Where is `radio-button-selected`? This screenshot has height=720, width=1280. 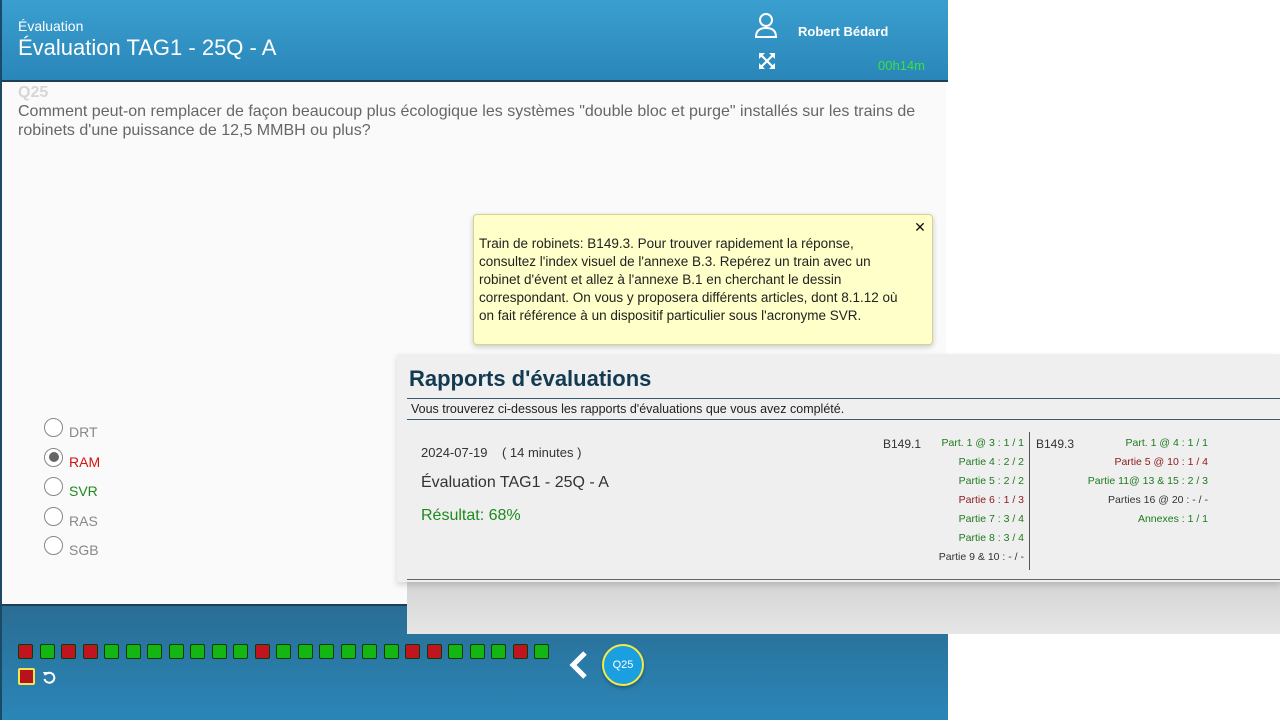
radio-button-selected is located at coordinates (53, 457).